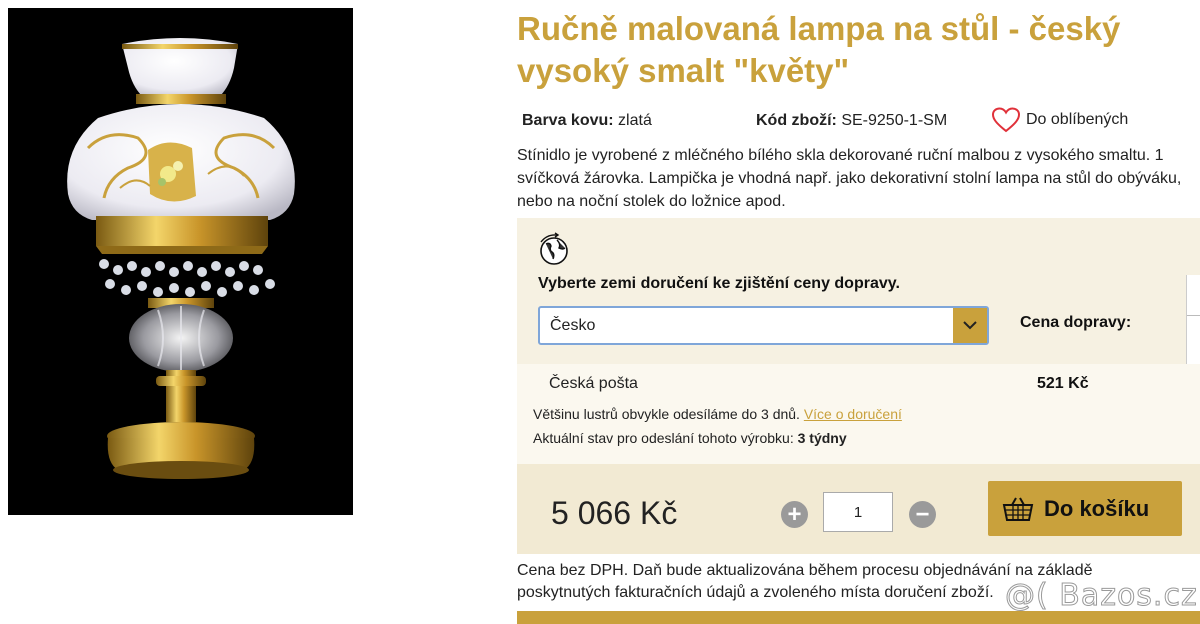 Image resolution: width=1200 pixels, height=624 pixels. I want to click on product-code-value: SE-9250-1-SM, so click(894, 120).